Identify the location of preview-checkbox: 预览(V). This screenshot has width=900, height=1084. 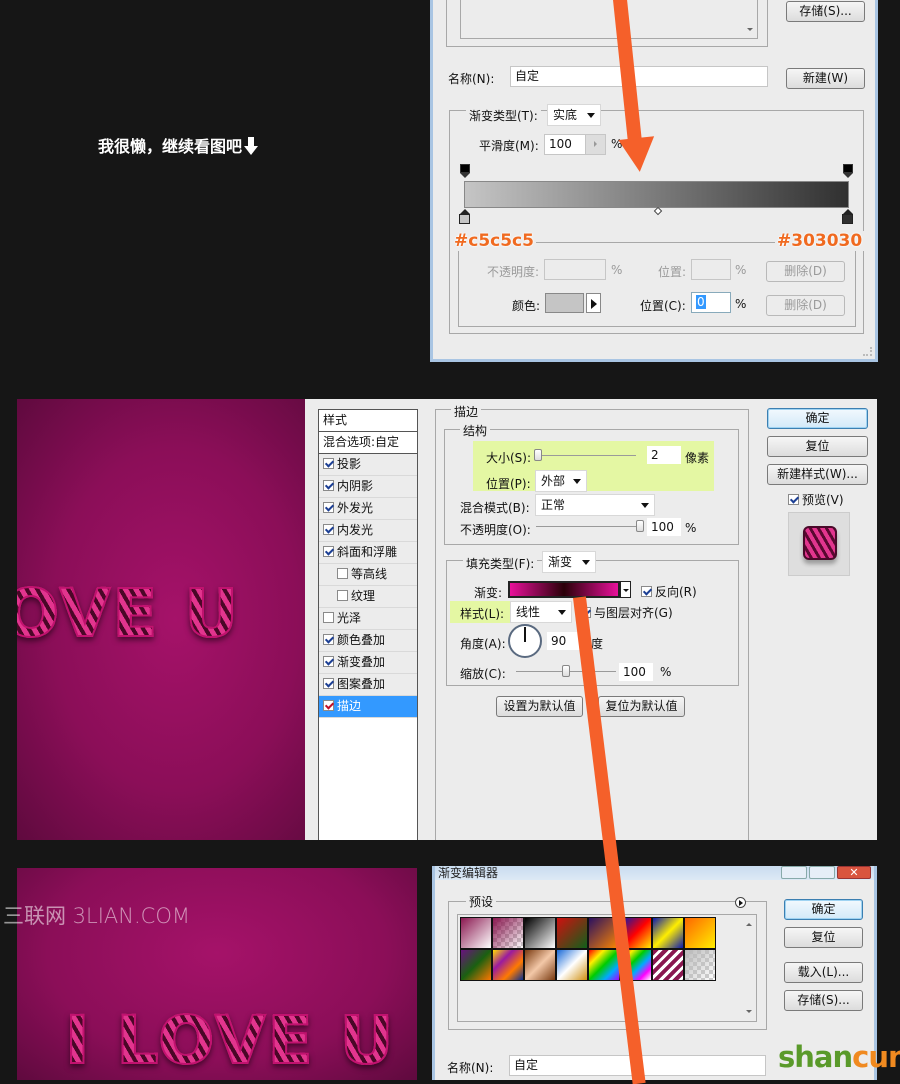
(816, 499).